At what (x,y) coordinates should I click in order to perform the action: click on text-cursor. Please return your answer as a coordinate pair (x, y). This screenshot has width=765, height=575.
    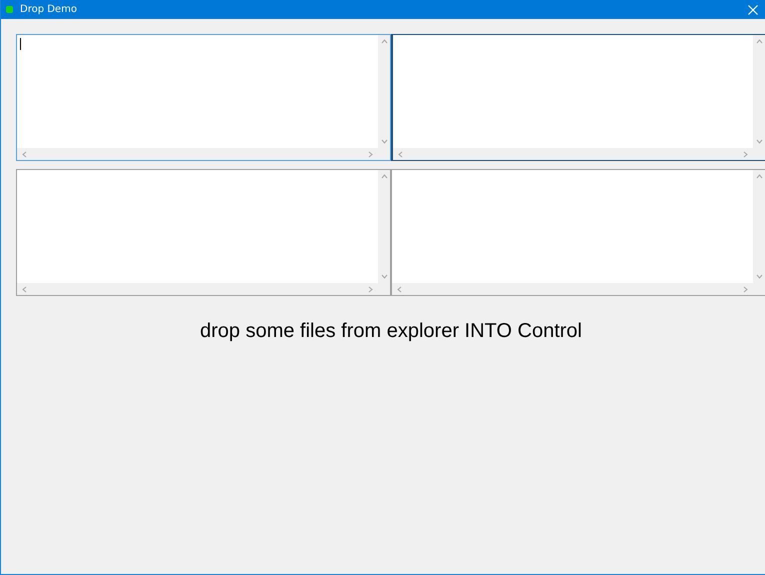
    Looking at the image, I should click on (20, 44).